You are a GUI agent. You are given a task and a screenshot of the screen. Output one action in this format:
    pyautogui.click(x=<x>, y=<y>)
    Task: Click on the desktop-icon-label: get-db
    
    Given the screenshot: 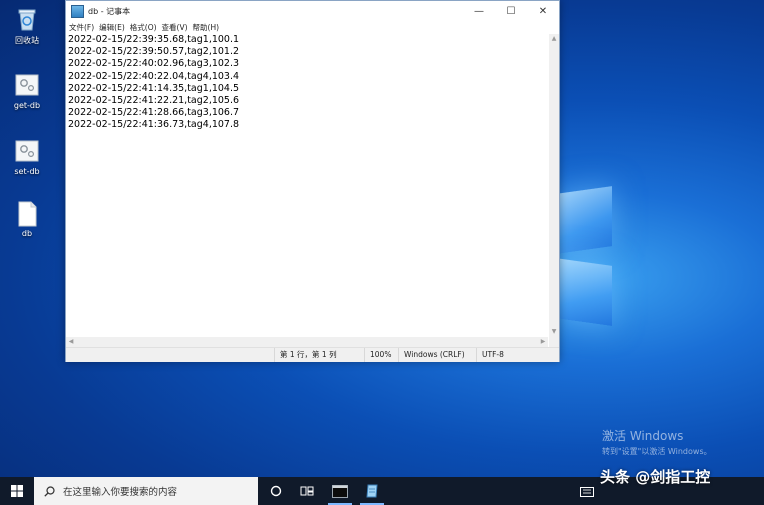 What is the action you would take?
    pyautogui.click(x=27, y=105)
    